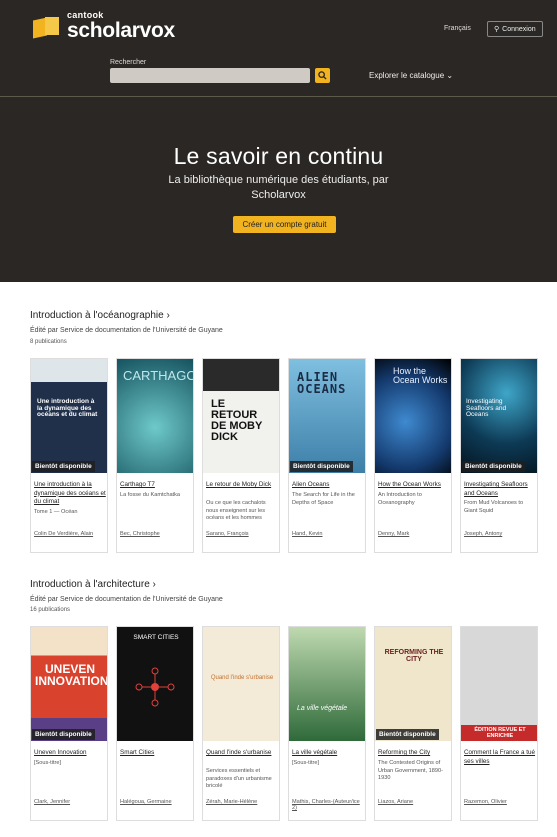  I want to click on book-author: Colin De Verdière, Alain, so click(70, 534).